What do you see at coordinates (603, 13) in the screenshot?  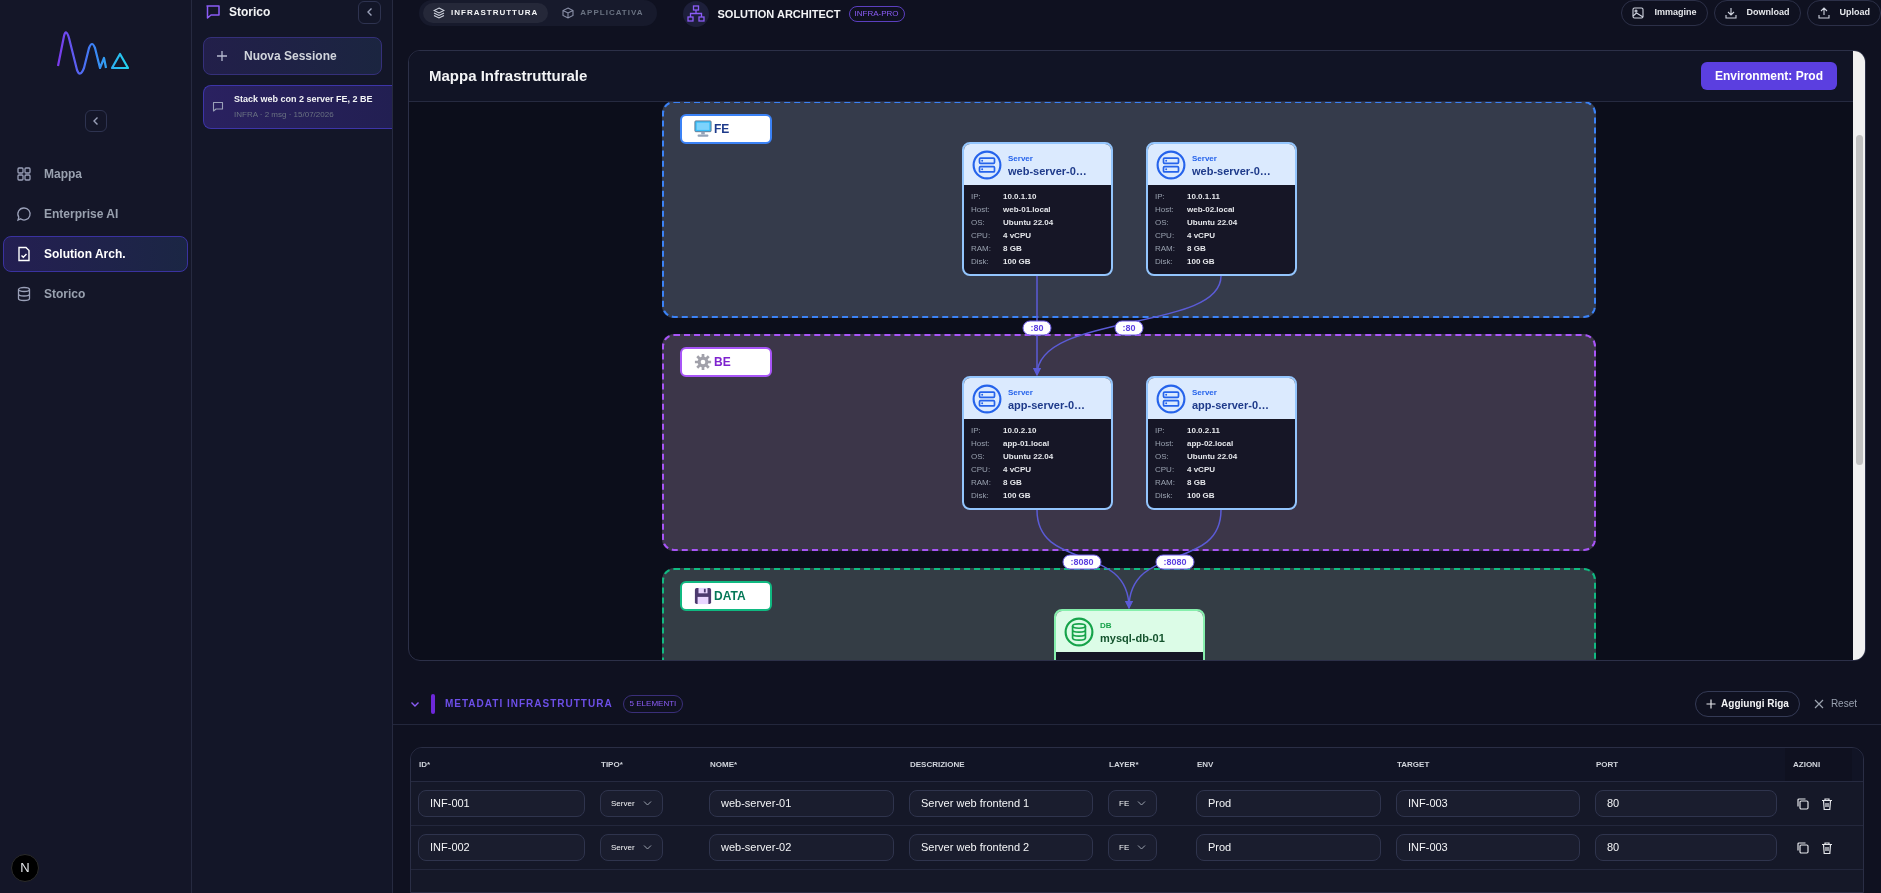 I see `view-tab: APPLICATIVA` at bounding box center [603, 13].